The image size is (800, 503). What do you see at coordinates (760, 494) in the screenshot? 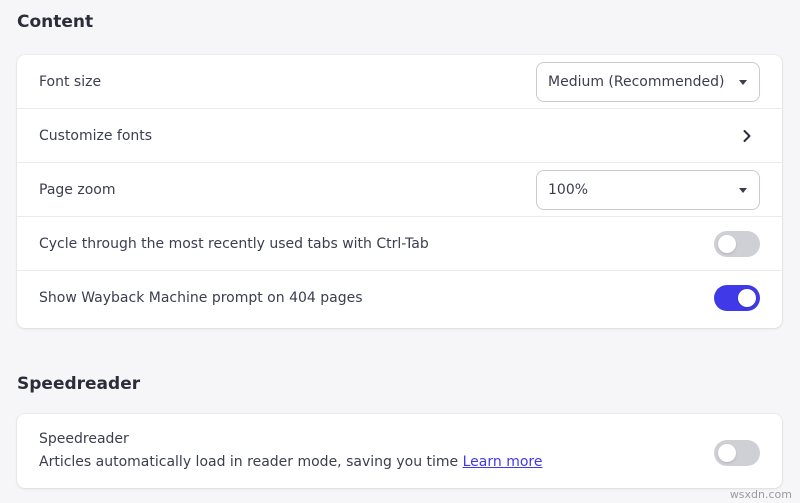
I see `watermark: wsxdn.com` at bounding box center [760, 494].